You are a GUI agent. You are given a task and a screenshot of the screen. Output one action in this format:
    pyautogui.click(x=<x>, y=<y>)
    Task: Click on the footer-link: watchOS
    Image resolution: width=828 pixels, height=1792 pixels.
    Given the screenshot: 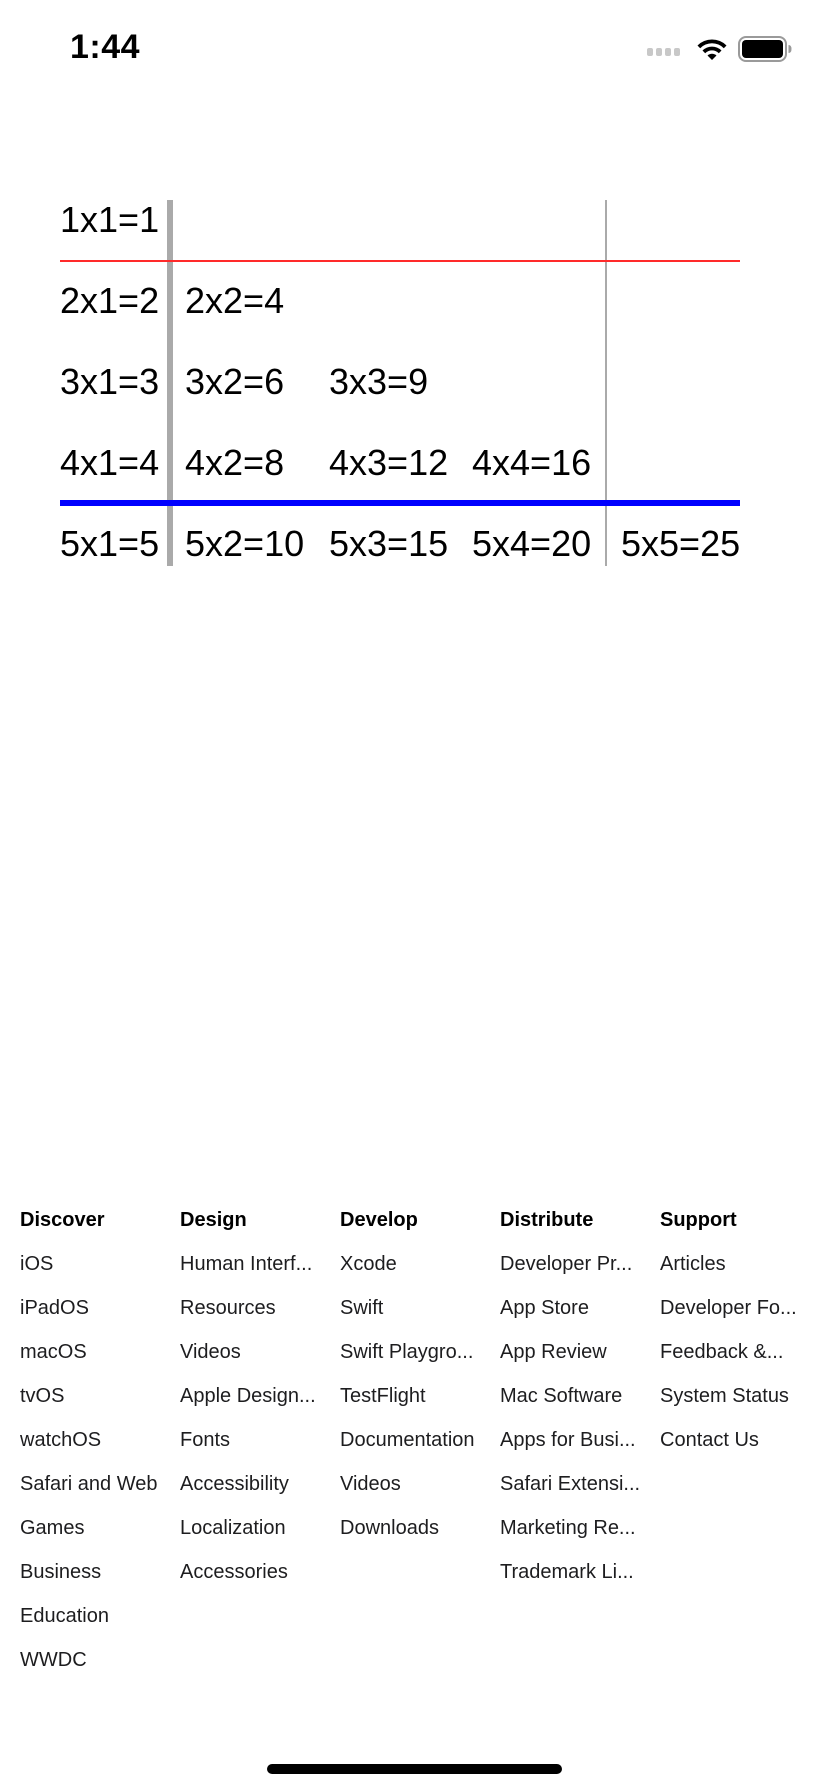 What is the action you would take?
    pyautogui.click(x=100, y=1442)
    